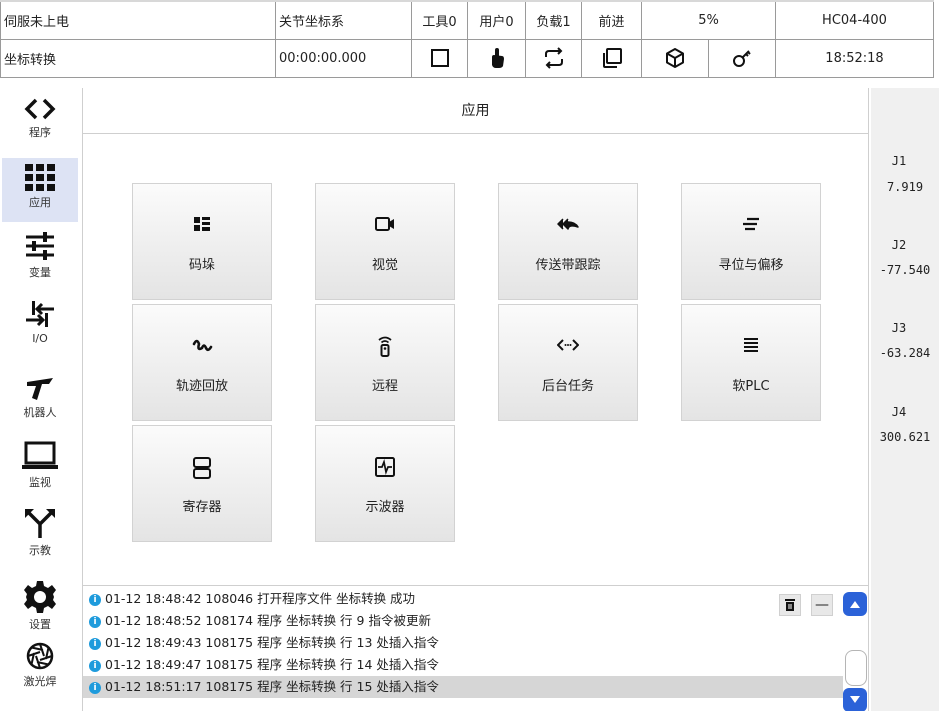 The image size is (939, 711). I want to click on scroll-up-button, so click(855, 604).